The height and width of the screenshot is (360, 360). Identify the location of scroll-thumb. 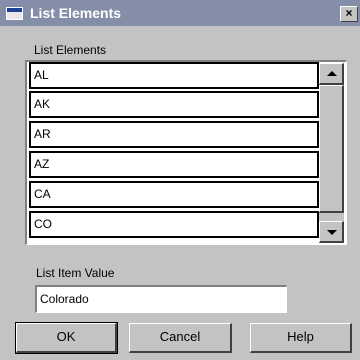
(331, 149).